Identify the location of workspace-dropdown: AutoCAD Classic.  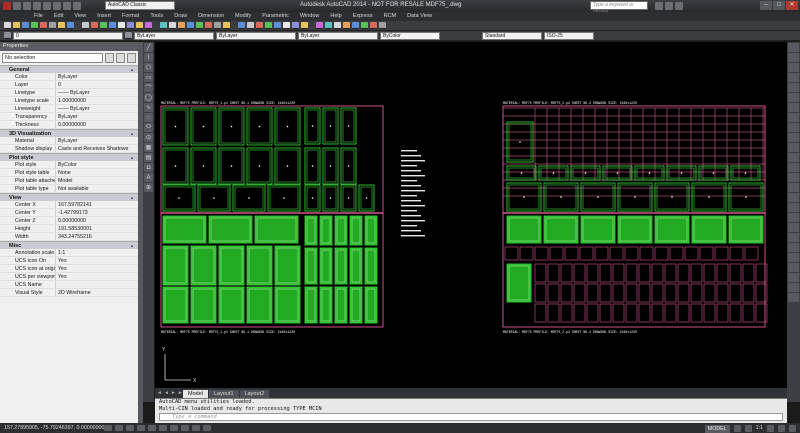
(140, 5).